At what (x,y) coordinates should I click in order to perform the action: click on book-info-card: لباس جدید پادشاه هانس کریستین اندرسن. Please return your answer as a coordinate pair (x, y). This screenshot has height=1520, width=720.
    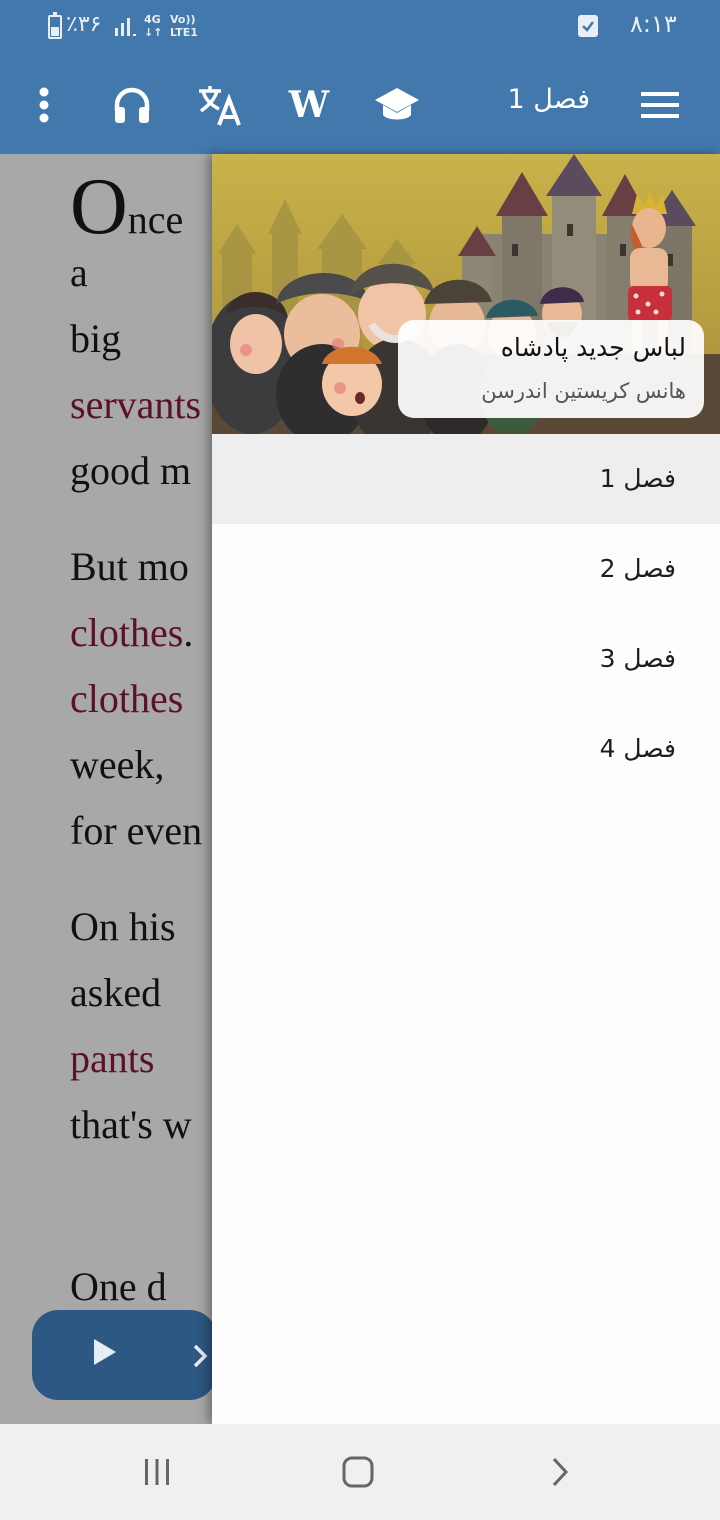
    Looking at the image, I should click on (551, 369).